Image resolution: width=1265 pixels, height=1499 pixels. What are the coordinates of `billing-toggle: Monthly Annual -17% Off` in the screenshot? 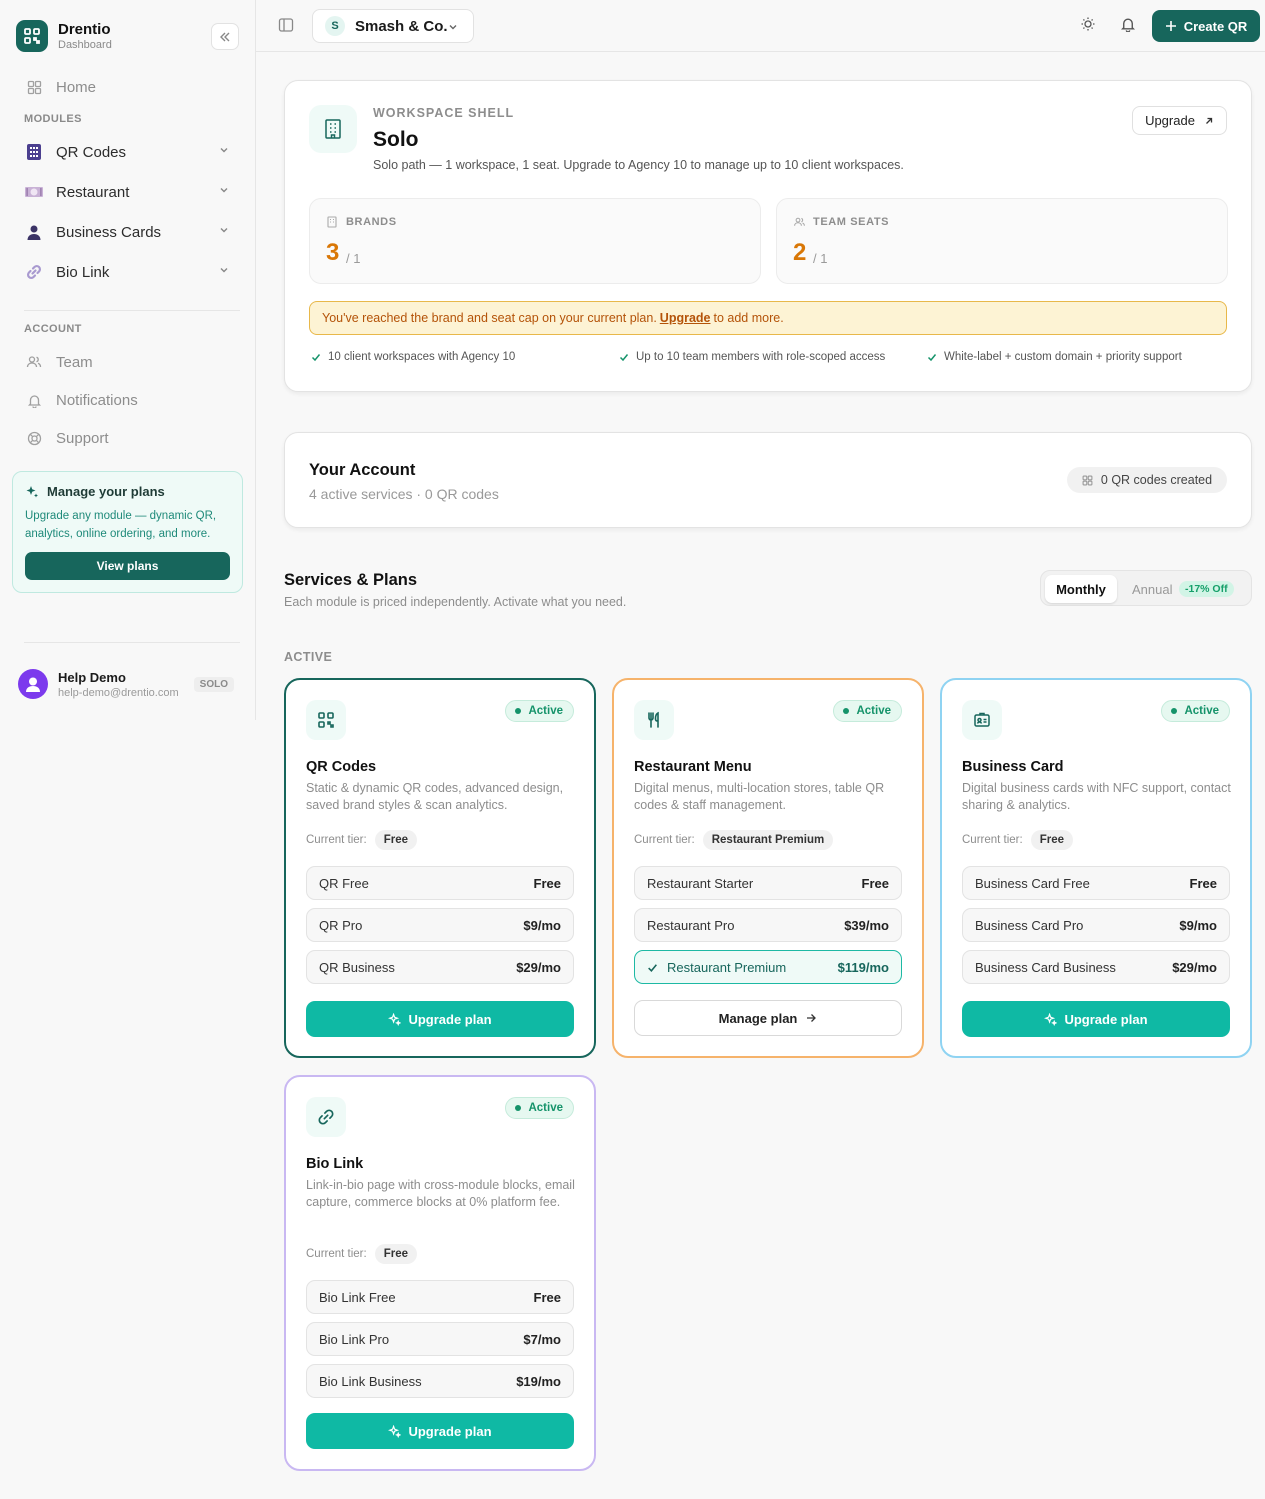 It's located at (1146, 588).